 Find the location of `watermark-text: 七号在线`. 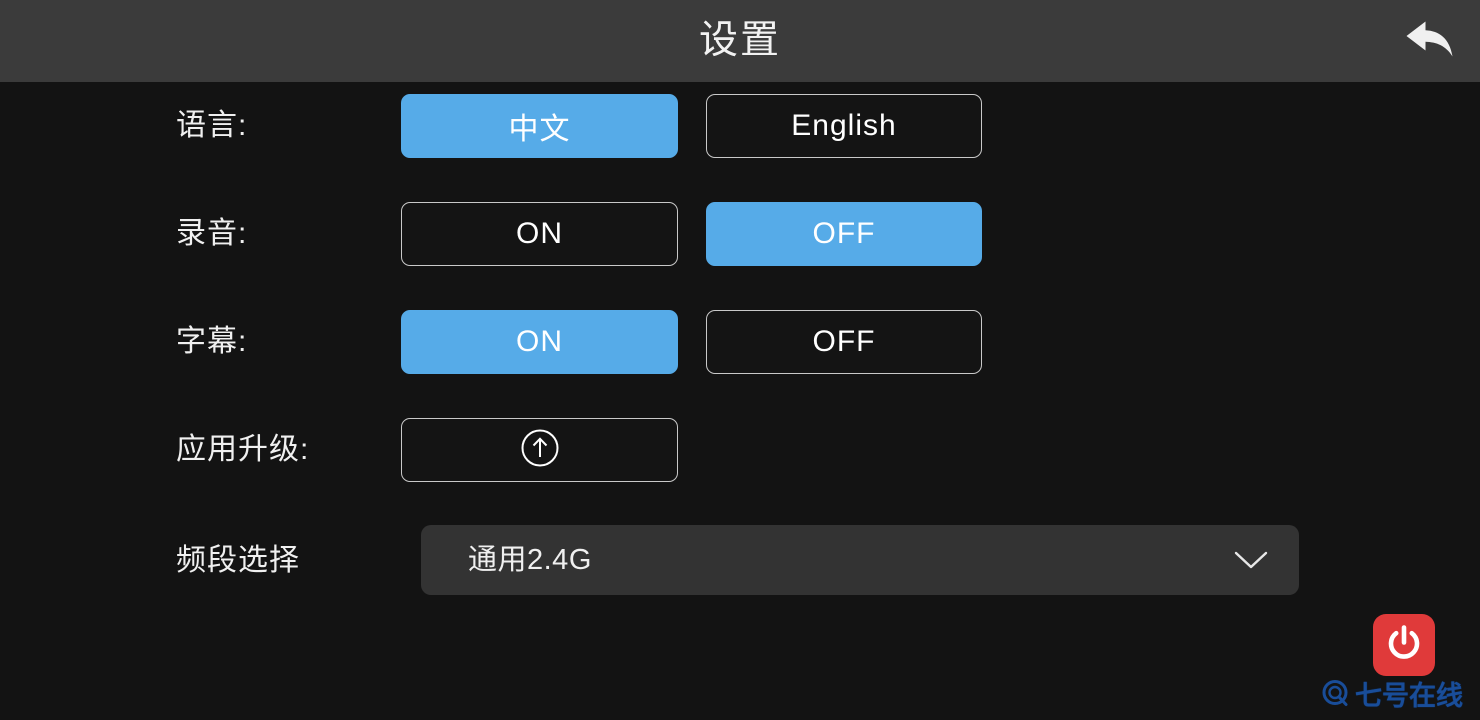

watermark-text: 七号在线 is located at coordinates (1409, 696).